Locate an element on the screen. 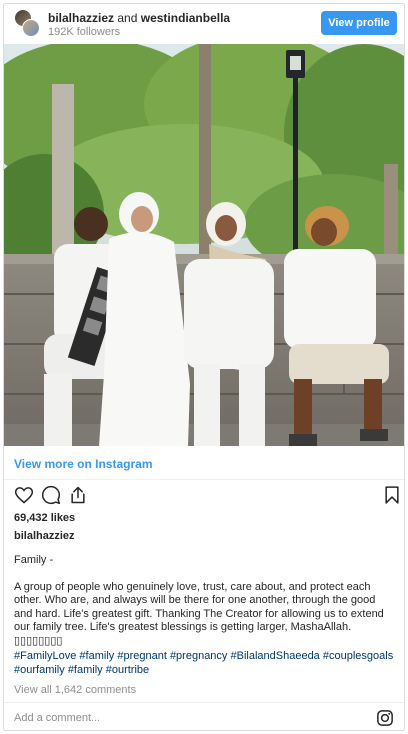 This screenshot has width=408, height=734. author-conjunction: and is located at coordinates (127, 18).